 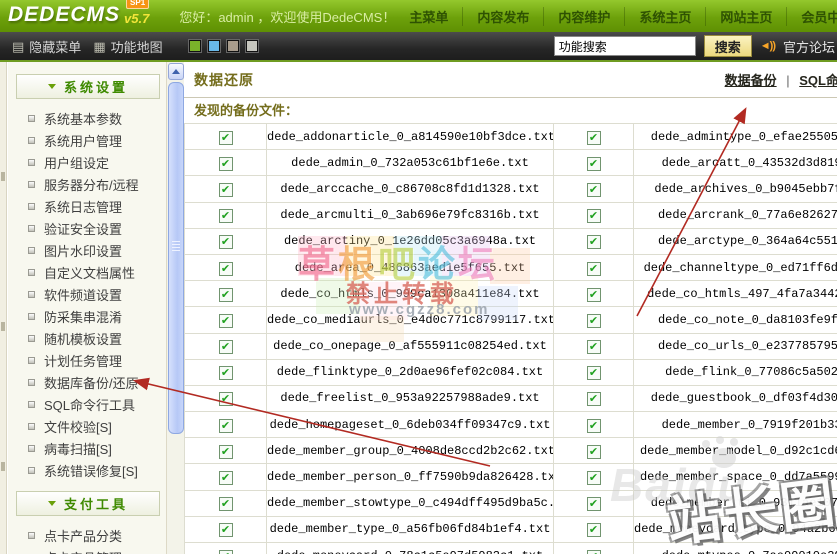 What do you see at coordinates (88, 503) in the screenshot?
I see `section-header-payment-tools: 支付工具` at bounding box center [88, 503].